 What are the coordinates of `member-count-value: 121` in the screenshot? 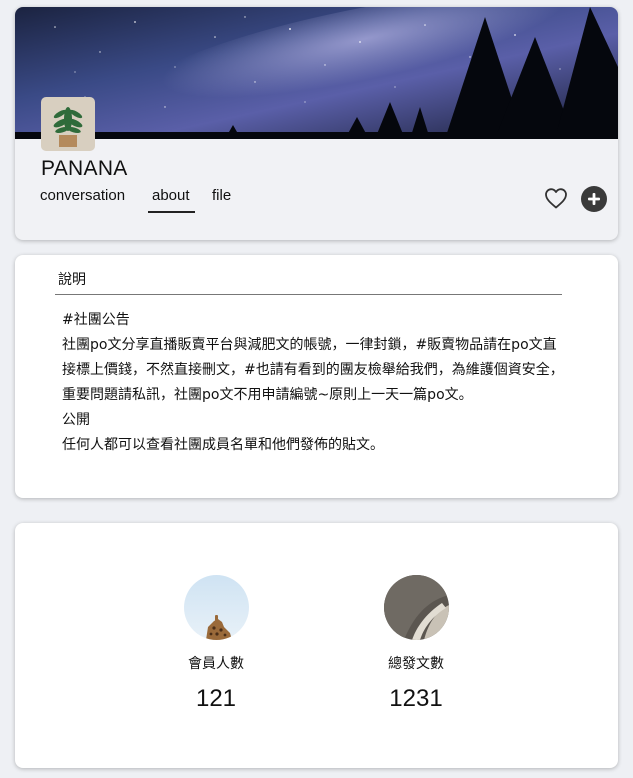 It's located at (216, 698).